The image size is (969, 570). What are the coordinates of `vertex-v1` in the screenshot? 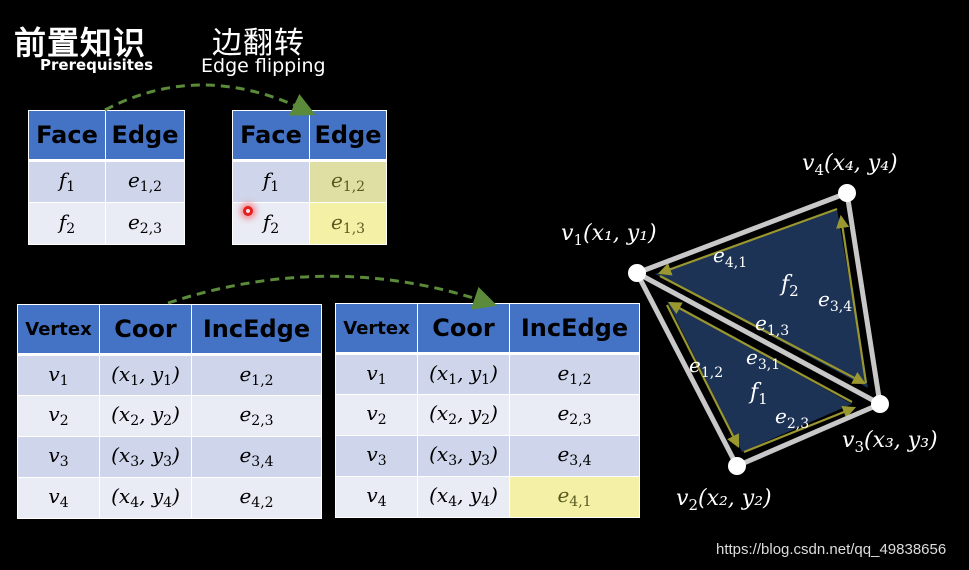 It's located at (637, 273).